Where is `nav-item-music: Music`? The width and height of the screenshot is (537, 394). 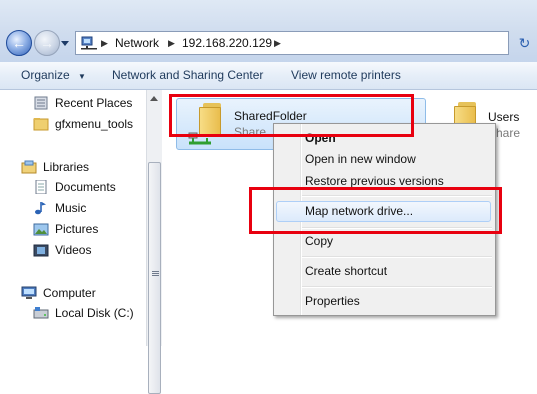
nav-item-music: Music is located at coordinates (59, 208).